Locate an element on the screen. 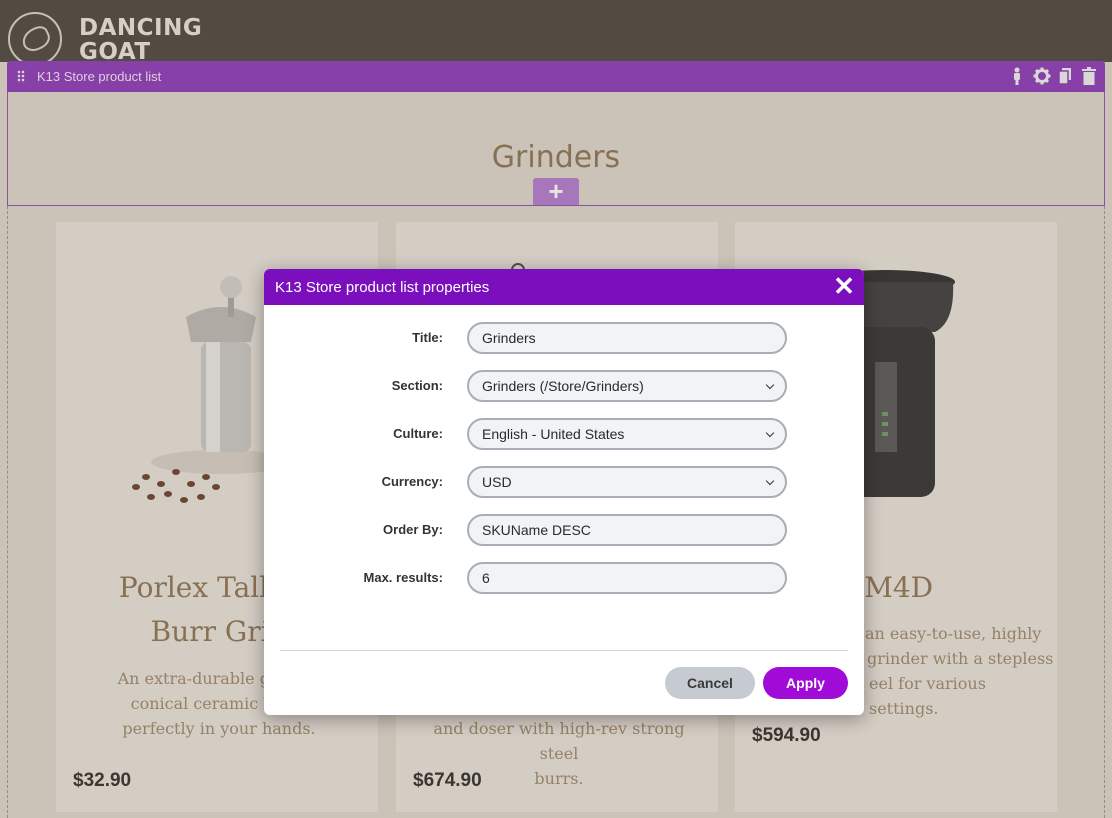 Image resolution: width=1112 pixels, height=818 pixels. form-row-title: Title: Grinders is located at coordinates (564, 338).